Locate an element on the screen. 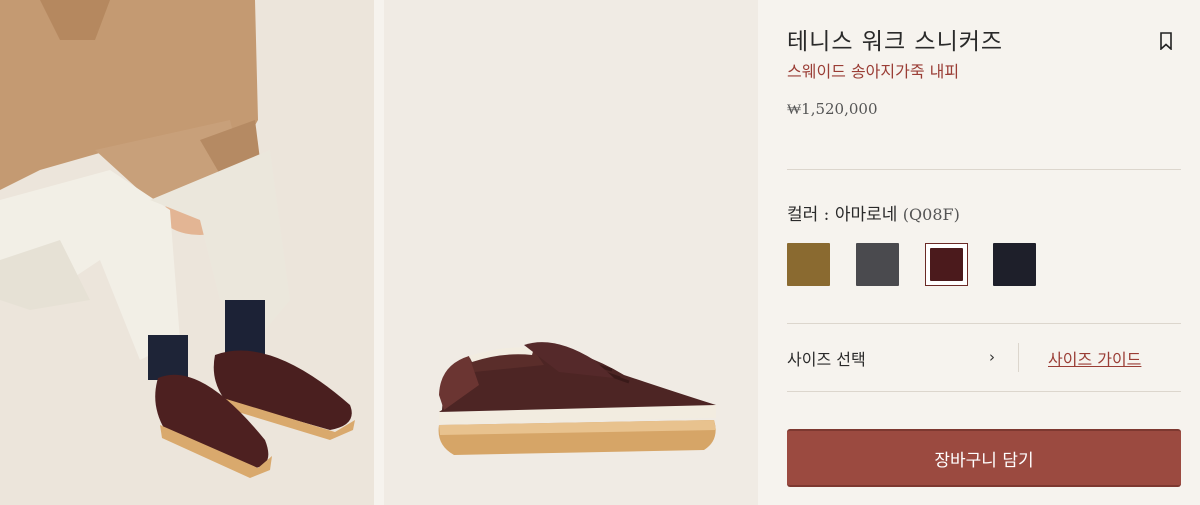  product-subtitle: 스웨이드 송아지가죽 내피 is located at coordinates (873, 71).